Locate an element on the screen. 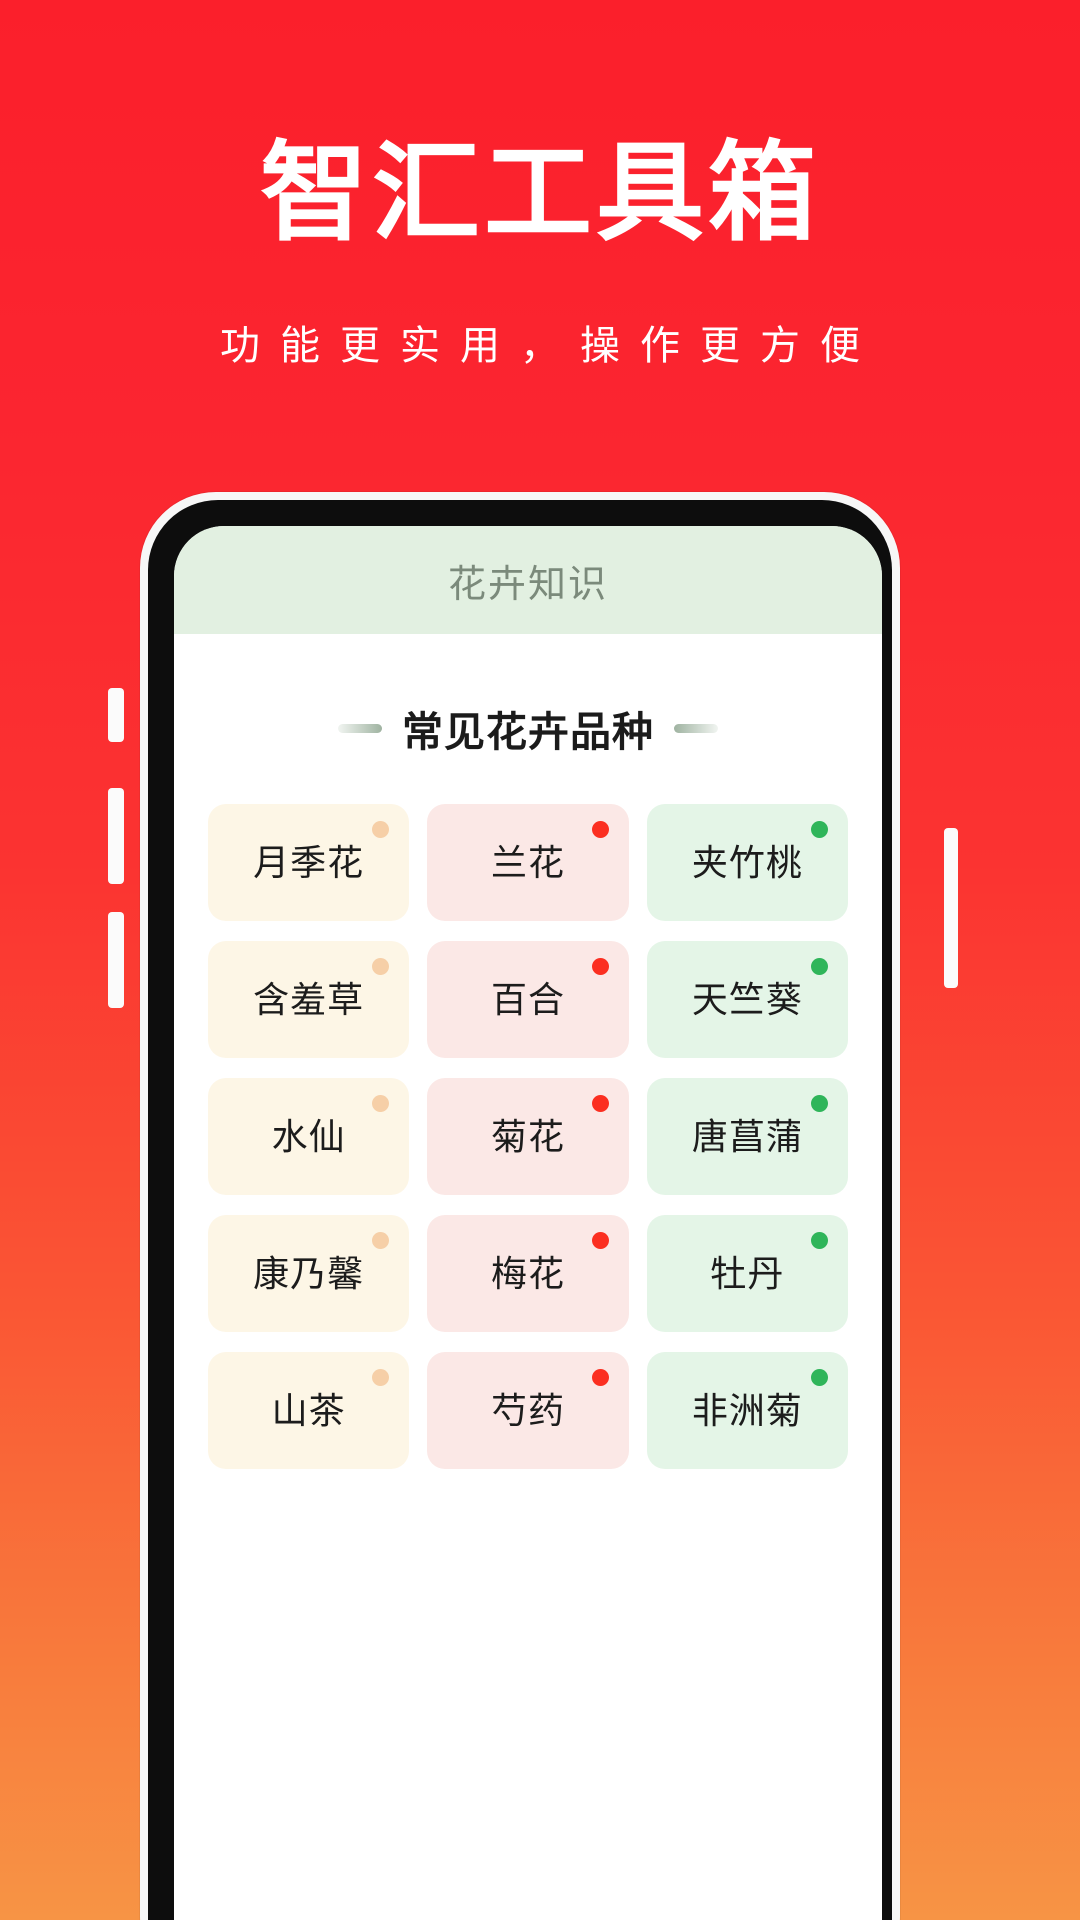 The height and width of the screenshot is (1920, 1080). flower-card: 菊花 is located at coordinates (528, 1136).